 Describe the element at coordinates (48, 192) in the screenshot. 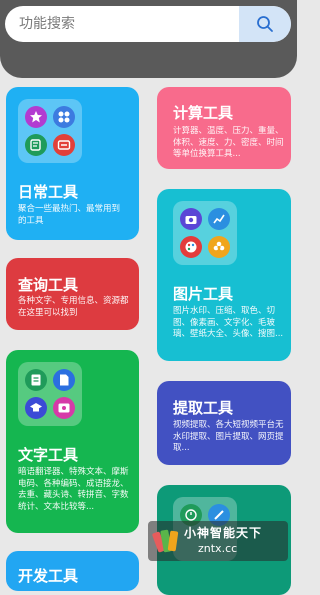

I see `card-title: 日常工具` at that location.